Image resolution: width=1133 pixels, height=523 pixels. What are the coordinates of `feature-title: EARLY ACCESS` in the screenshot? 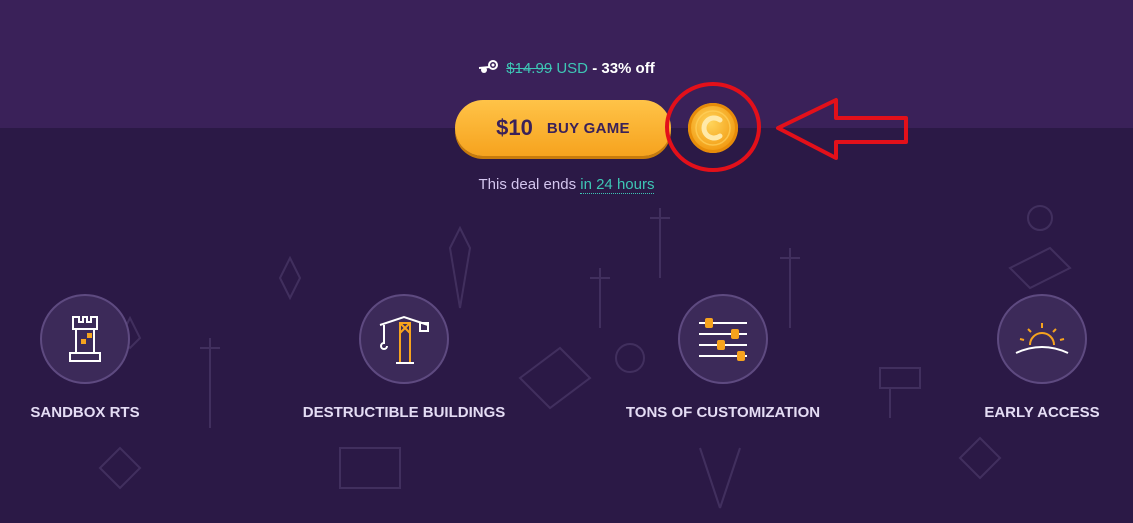 It's located at (1042, 412).